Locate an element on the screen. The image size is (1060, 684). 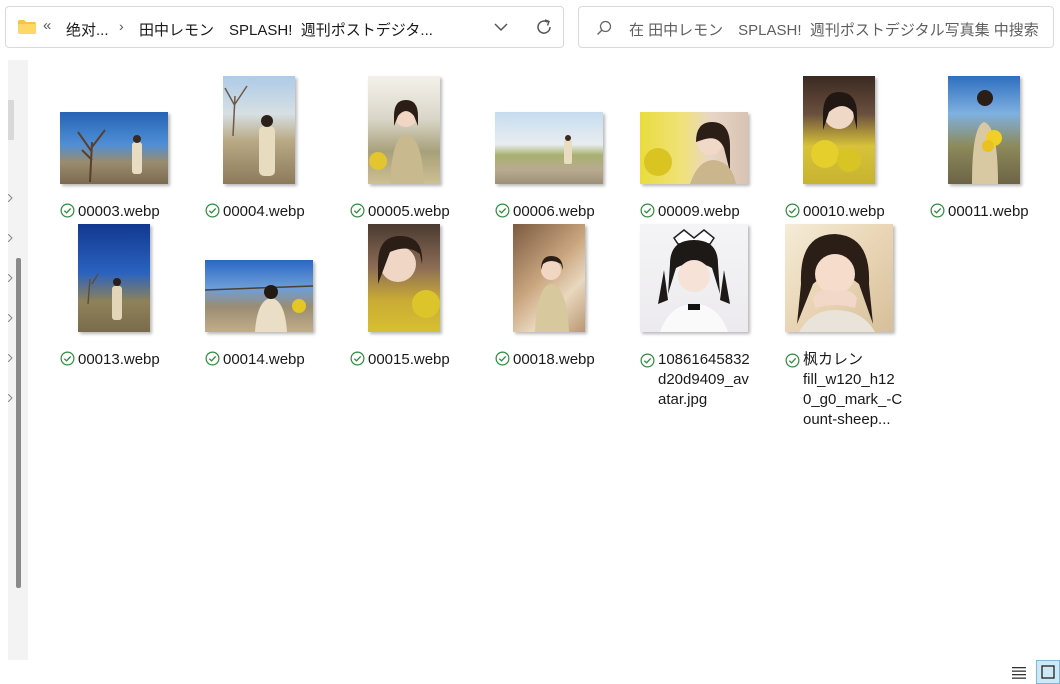
navigation-pane is located at coordinates (18, 360).